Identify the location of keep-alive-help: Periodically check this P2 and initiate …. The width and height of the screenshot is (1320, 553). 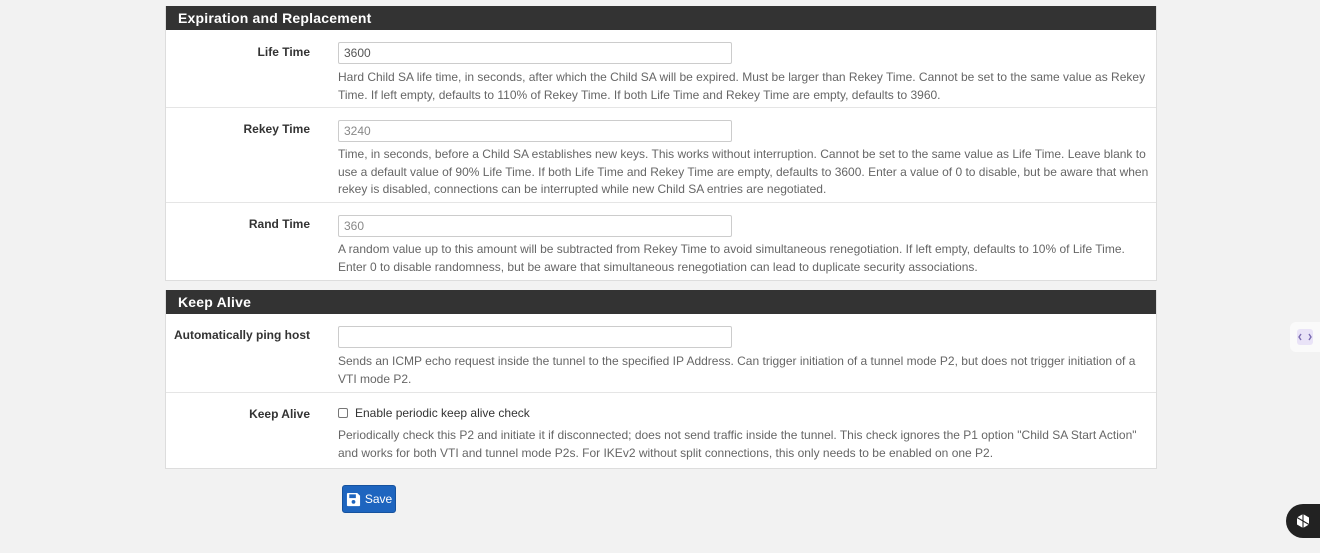
(737, 444).